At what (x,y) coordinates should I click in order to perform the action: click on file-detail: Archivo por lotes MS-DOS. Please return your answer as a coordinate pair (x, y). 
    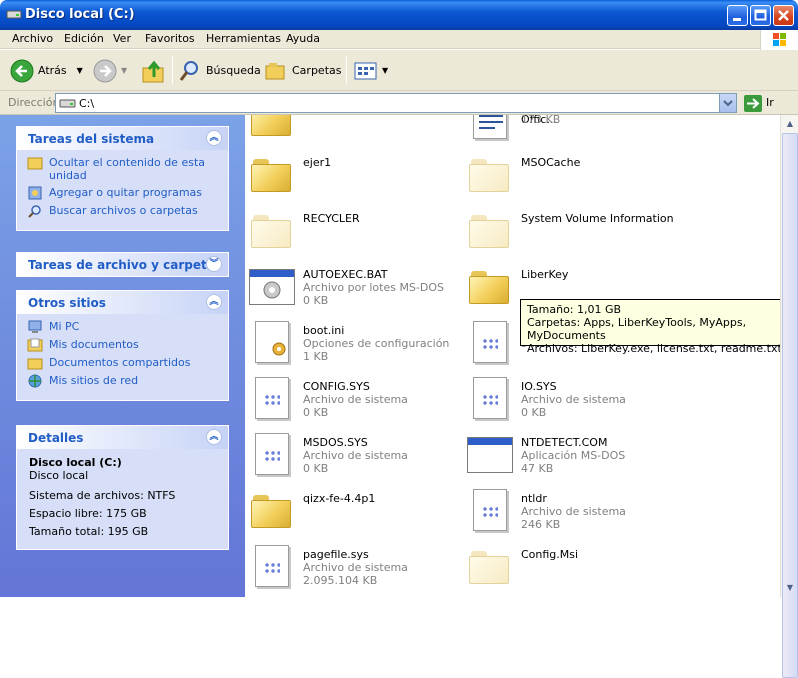
    Looking at the image, I should click on (373, 287).